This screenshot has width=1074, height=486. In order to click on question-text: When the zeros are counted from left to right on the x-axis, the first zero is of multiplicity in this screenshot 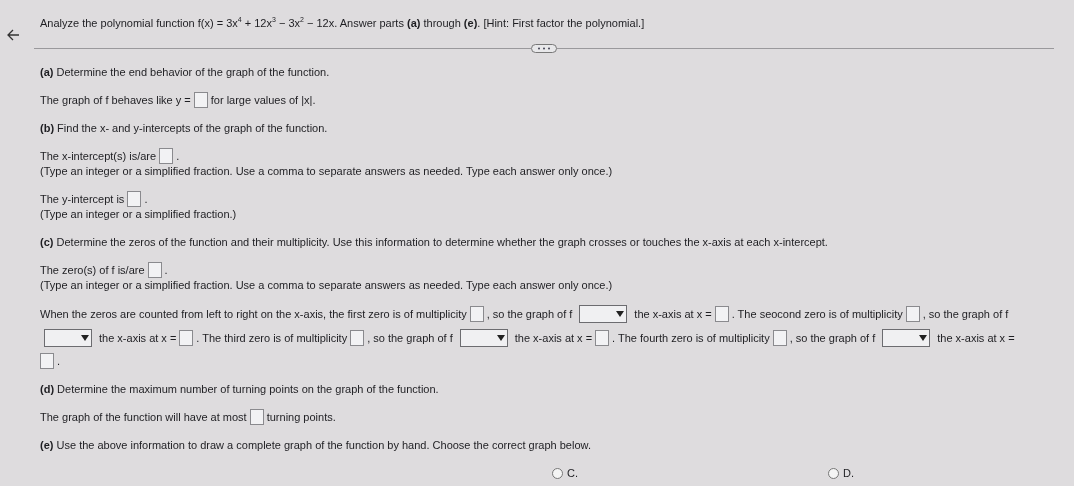, I will do `click(253, 314)`.